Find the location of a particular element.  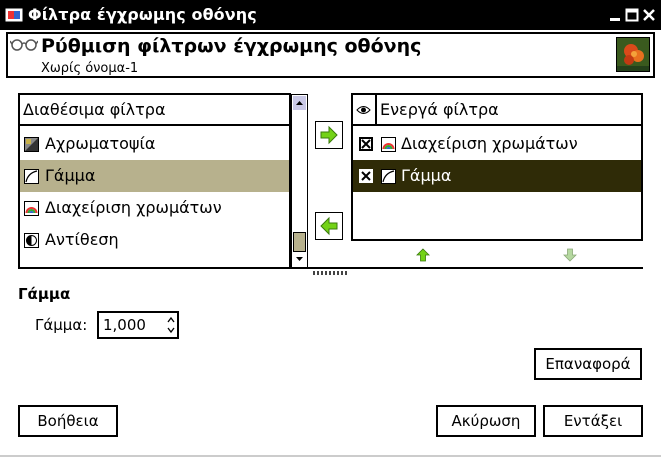

dialog-title: Ρύθμιση φίλτρων έγχρωμης οθόνης is located at coordinates (231, 46).